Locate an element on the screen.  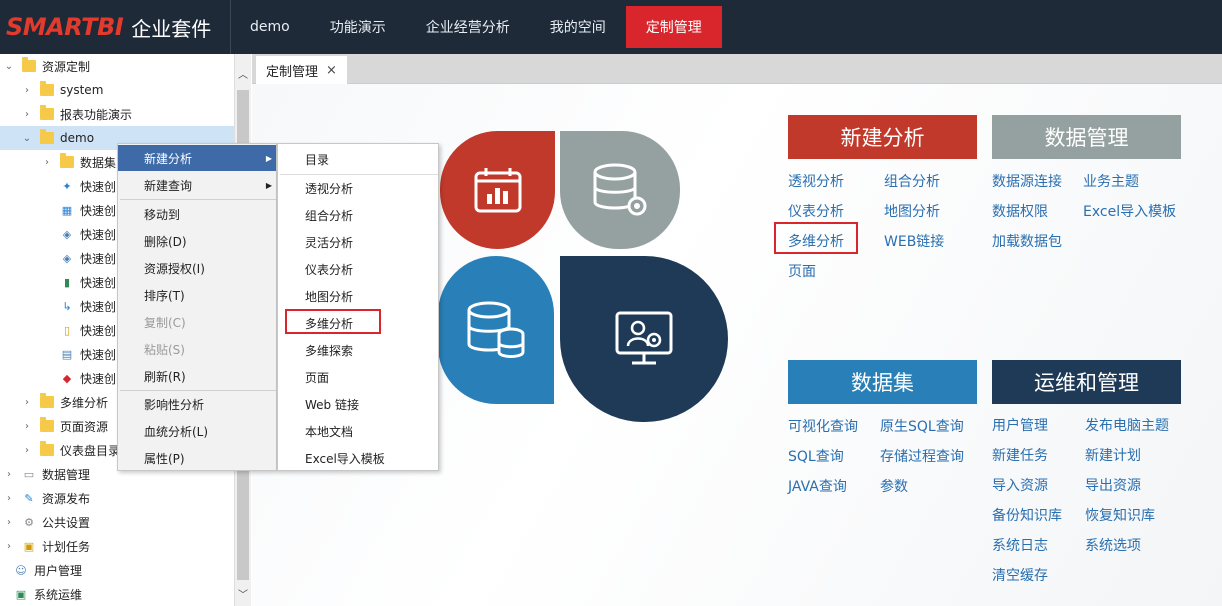
submenu-item-combo-analysis: 组合分析 is located at coordinates (358, 215).